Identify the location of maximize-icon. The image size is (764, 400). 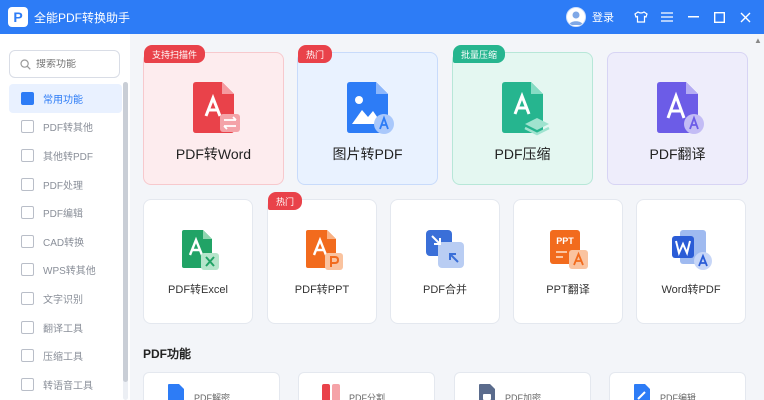
(719, 17).